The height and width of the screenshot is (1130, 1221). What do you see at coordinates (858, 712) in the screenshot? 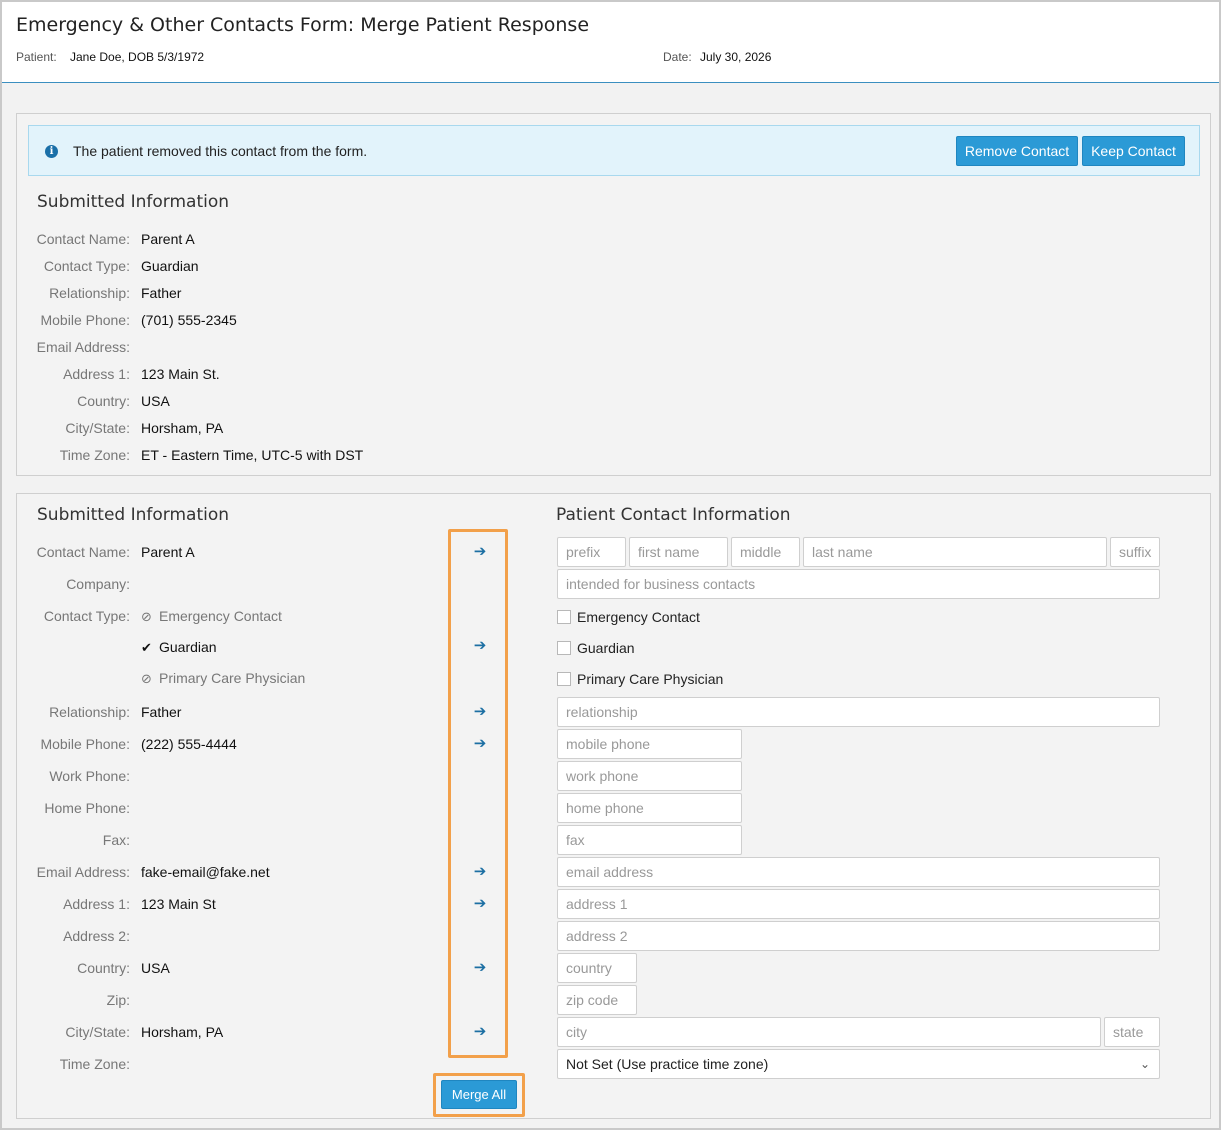
I see `relationship-input: relationship` at bounding box center [858, 712].